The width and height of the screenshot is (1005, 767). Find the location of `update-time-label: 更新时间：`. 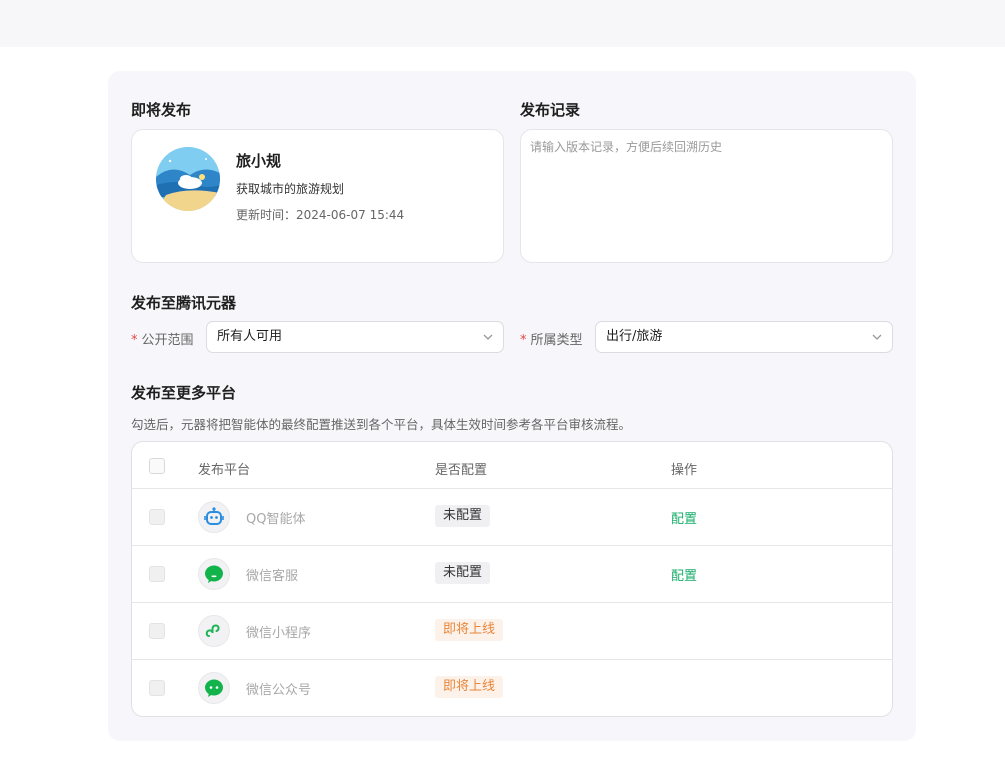

update-time-label: 更新时间： is located at coordinates (266, 215).